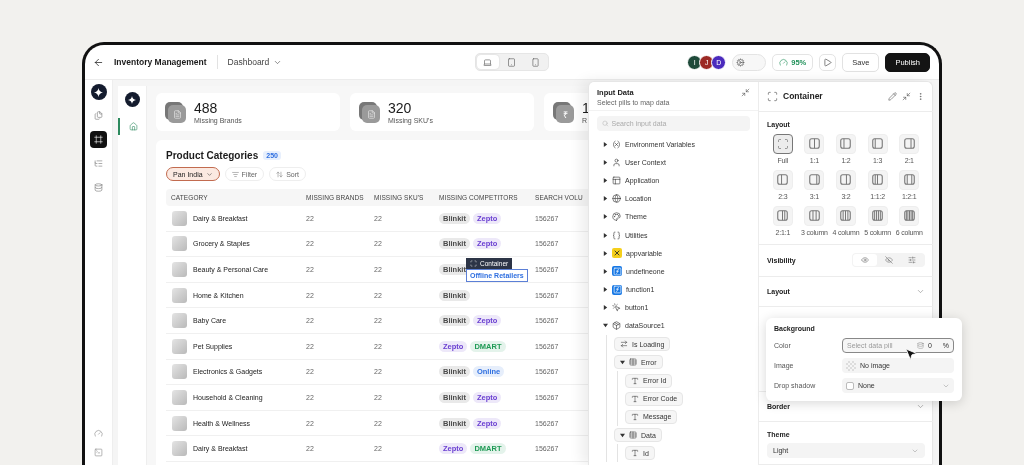  I want to click on transparent-swatch-icon, so click(851, 365).